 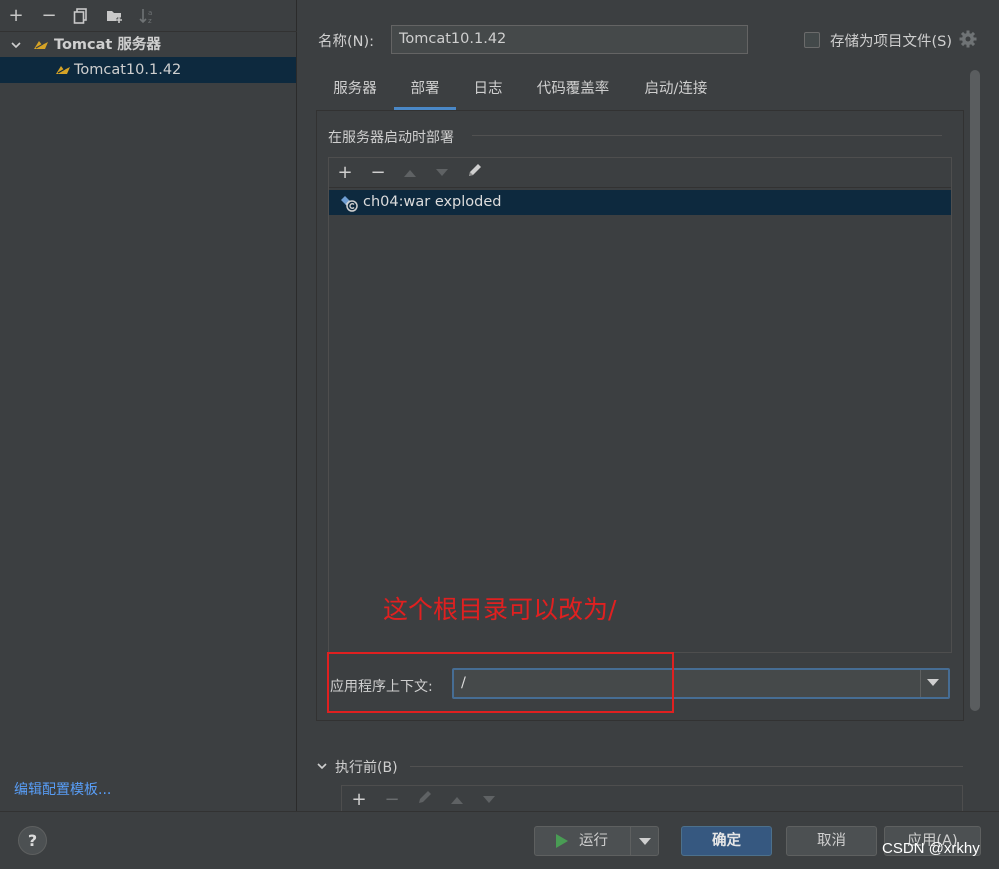 What do you see at coordinates (16, 16) in the screenshot?
I see `add-config-icon: +` at bounding box center [16, 16].